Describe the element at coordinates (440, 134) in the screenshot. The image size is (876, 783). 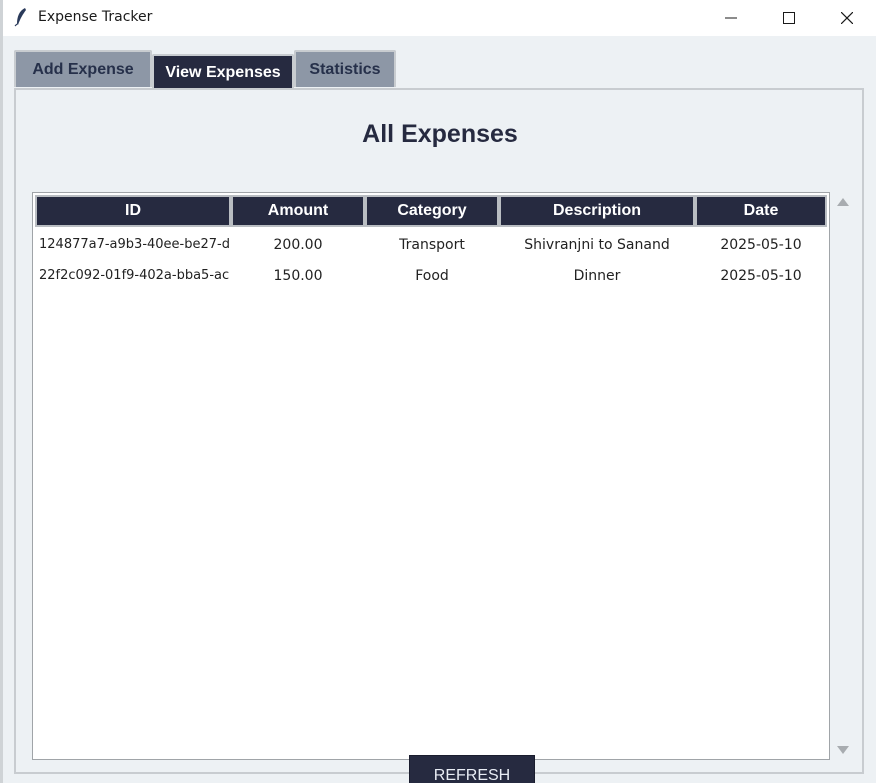
I see `page-title: All Expenses` at that location.